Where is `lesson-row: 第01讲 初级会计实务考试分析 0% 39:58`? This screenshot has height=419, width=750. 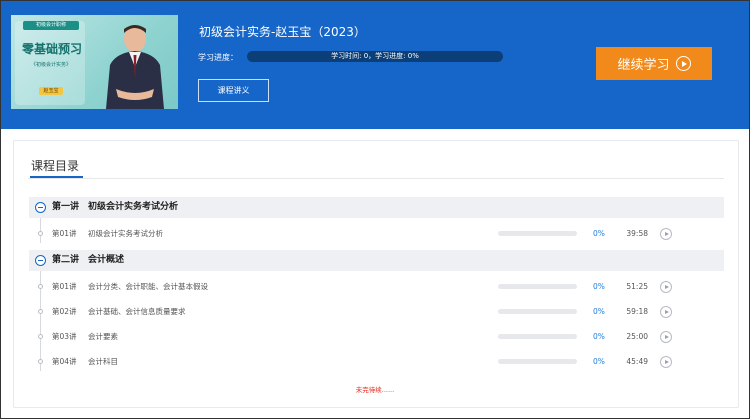 lesson-row: 第01讲 初级会计实务考试分析 0% 39:58 is located at coordinates (376, 234).